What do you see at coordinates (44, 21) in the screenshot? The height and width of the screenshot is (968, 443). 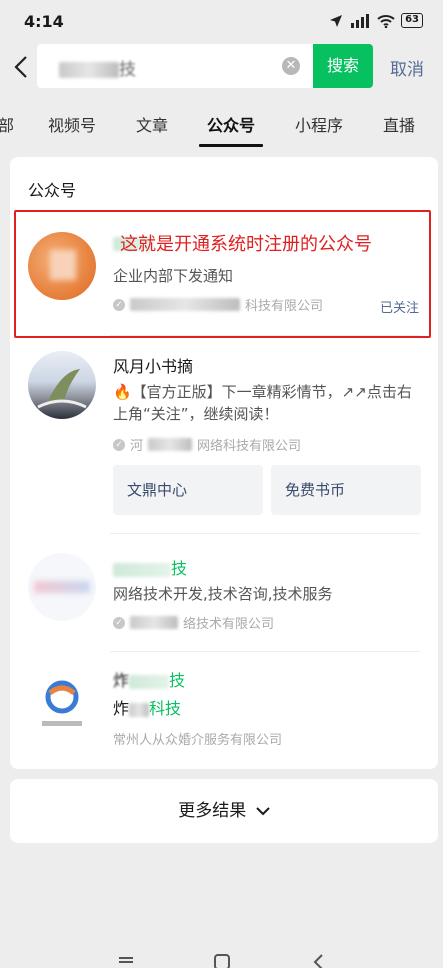 I see `status-time: 4:14` at bounding box center [44, 21].